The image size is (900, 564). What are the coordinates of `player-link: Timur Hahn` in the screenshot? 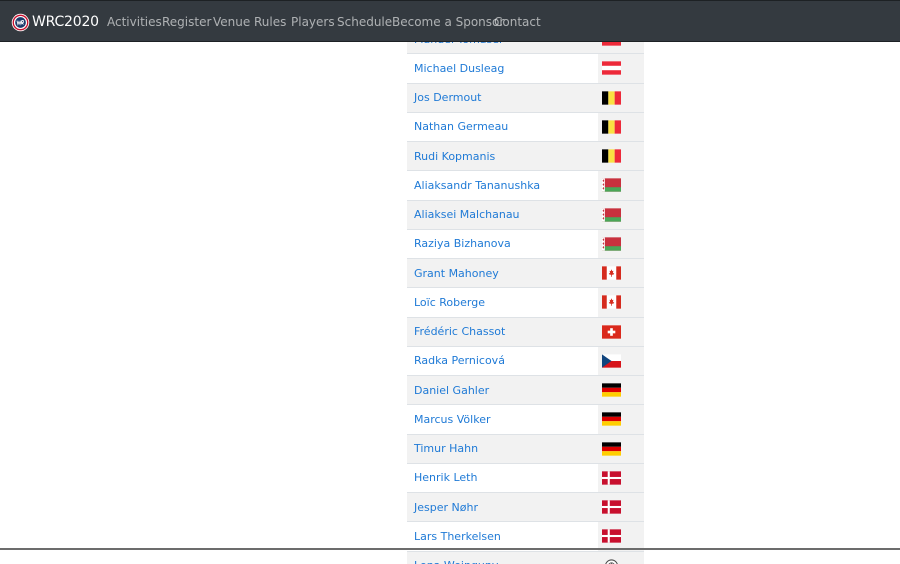 It's located at (446, 448).